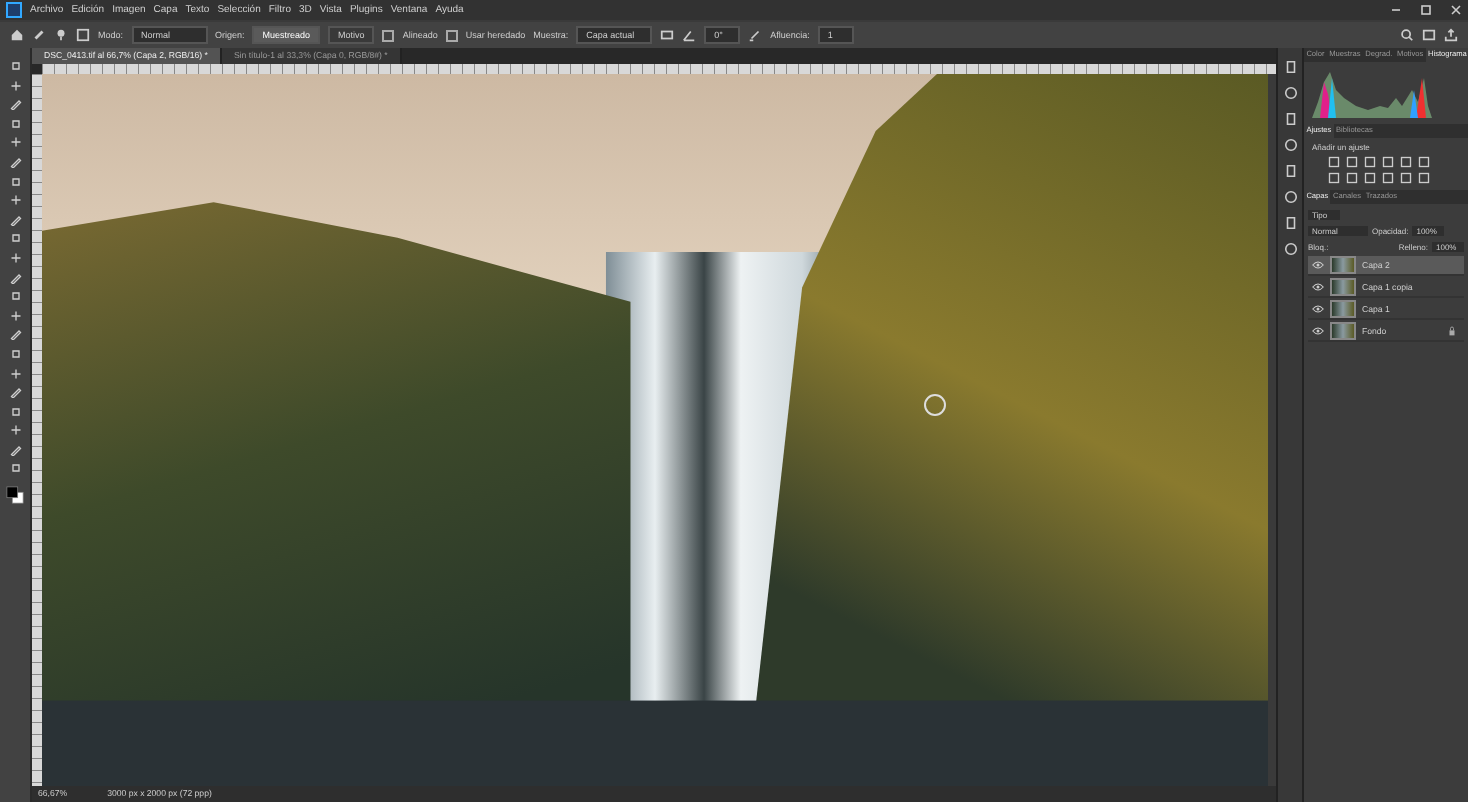 The height and width of the screenshot is (802, 1468). Describe the element at coordinates (1407, 35) in the screenshot. I see `search-icon` at that location.